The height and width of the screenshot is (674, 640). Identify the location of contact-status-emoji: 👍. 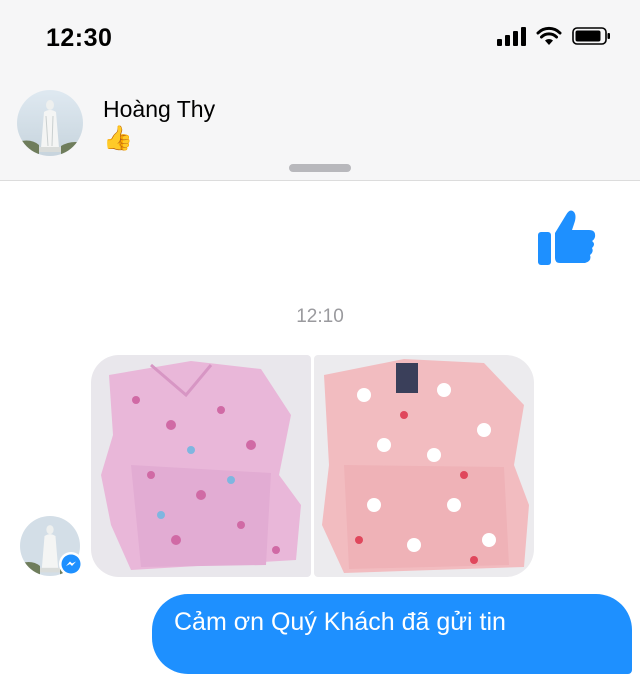
(118, 138).